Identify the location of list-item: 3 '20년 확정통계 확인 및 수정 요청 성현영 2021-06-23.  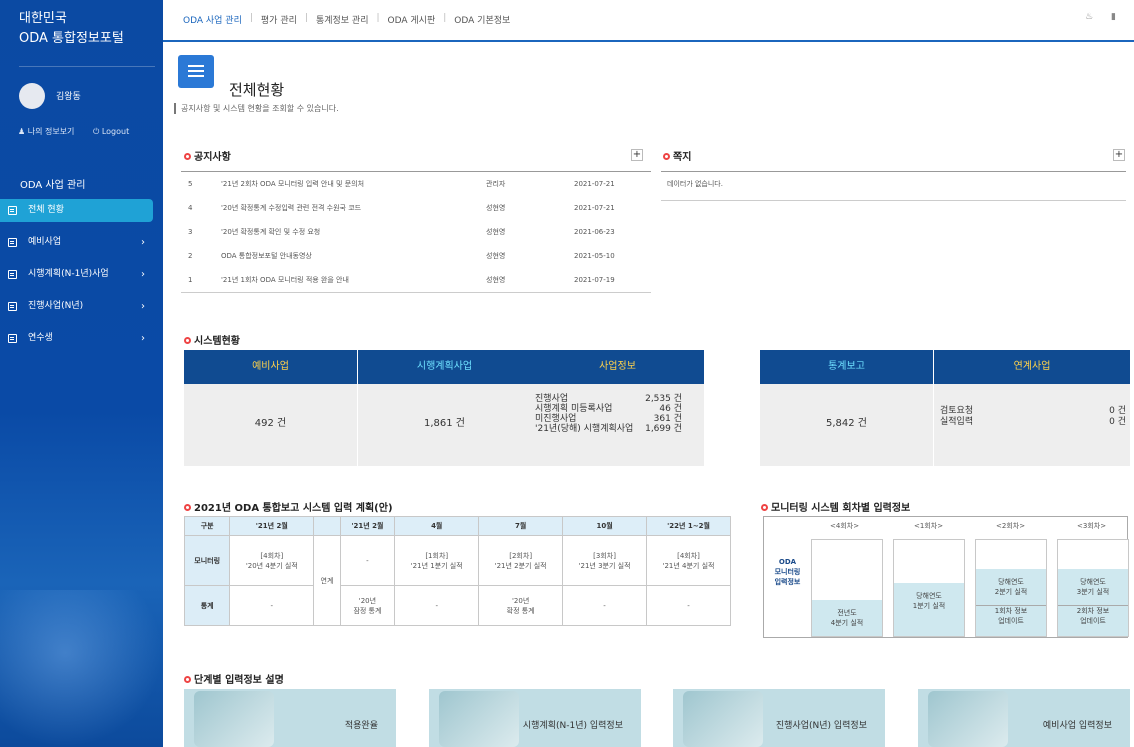
(416, 232).